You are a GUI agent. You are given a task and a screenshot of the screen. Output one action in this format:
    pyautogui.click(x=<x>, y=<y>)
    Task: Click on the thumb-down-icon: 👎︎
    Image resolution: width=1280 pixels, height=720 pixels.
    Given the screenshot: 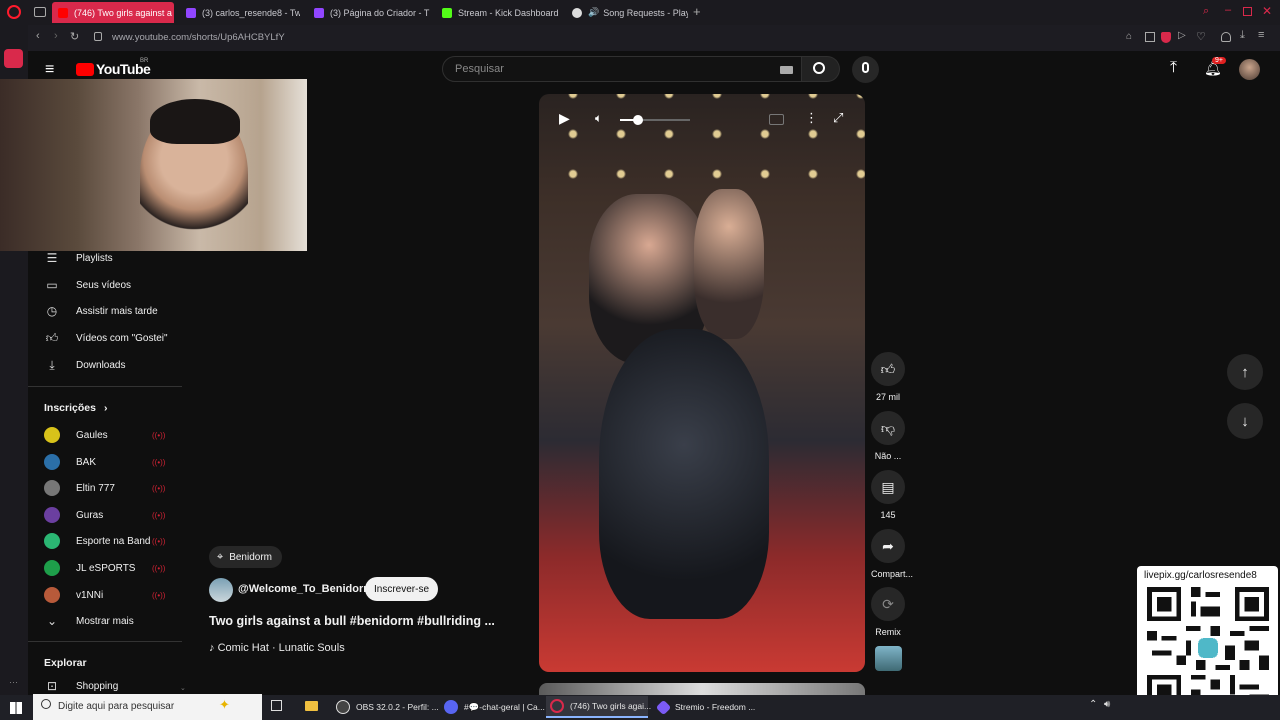 What is the action you would take?
    pyautogui.click(x=888, y=428)
    